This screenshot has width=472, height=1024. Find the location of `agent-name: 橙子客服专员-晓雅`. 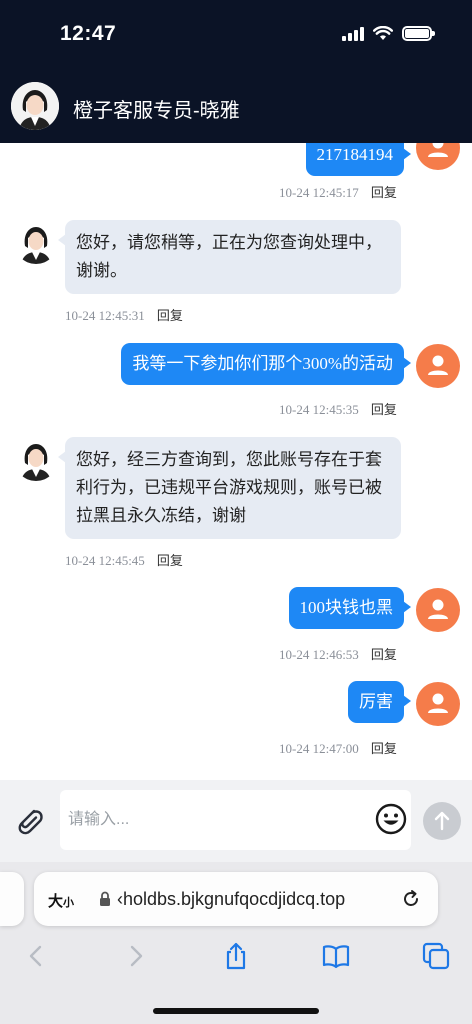

agent-name: 橙子客服专员-晓雅 is located at coordinates (156, 111).